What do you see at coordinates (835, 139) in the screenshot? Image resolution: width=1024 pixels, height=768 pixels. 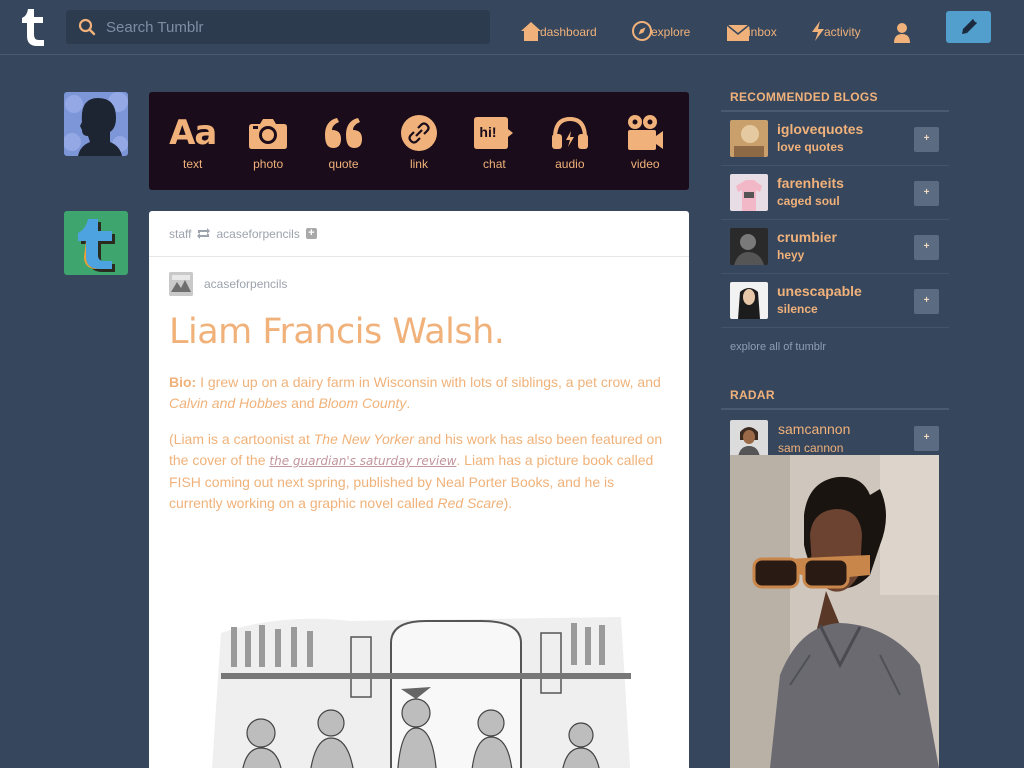 I see `recommended-blog: iglovequotes love quotes +` at bounding box center [835, 139].